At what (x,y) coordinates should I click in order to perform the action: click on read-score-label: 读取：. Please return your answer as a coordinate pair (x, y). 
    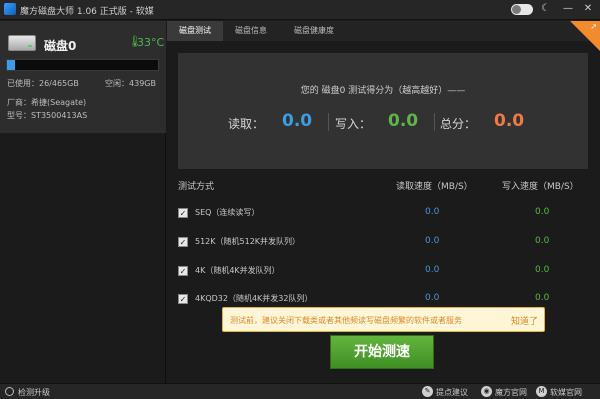
    Looking at the image, I should click on (246, 124).